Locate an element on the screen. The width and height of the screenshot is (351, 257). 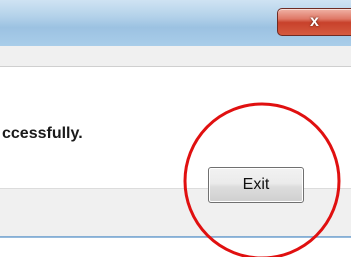
close-button: x is located at coordinates (314, 22).